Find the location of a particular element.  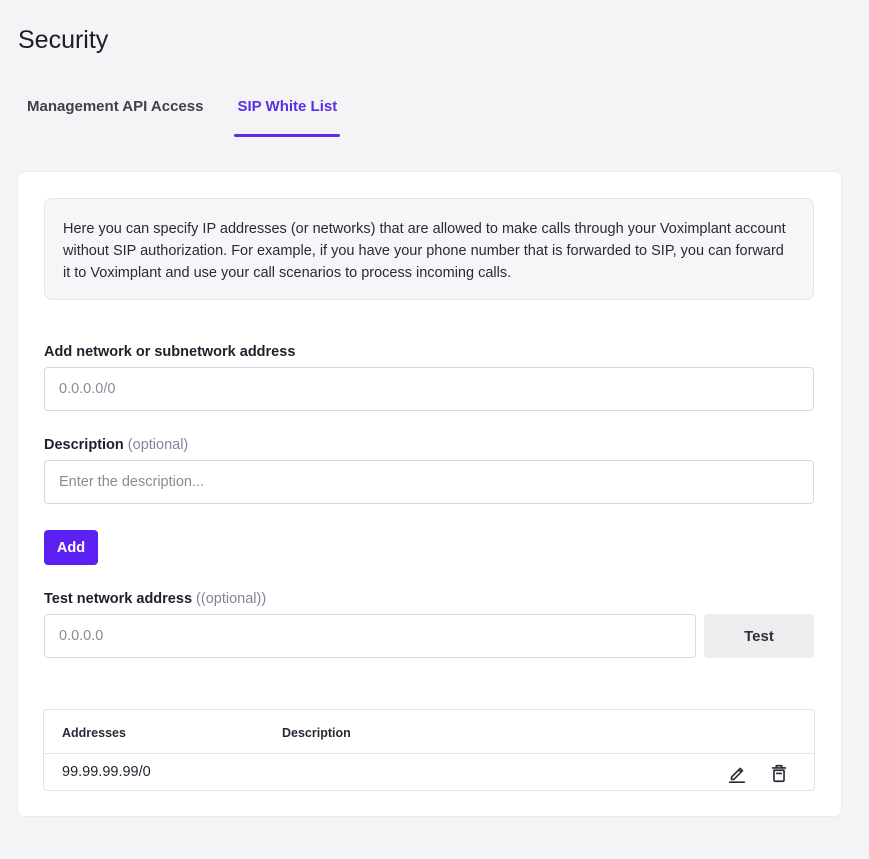

tab-bar: Management API Access SIP White List is located at coordinates (182, 114).